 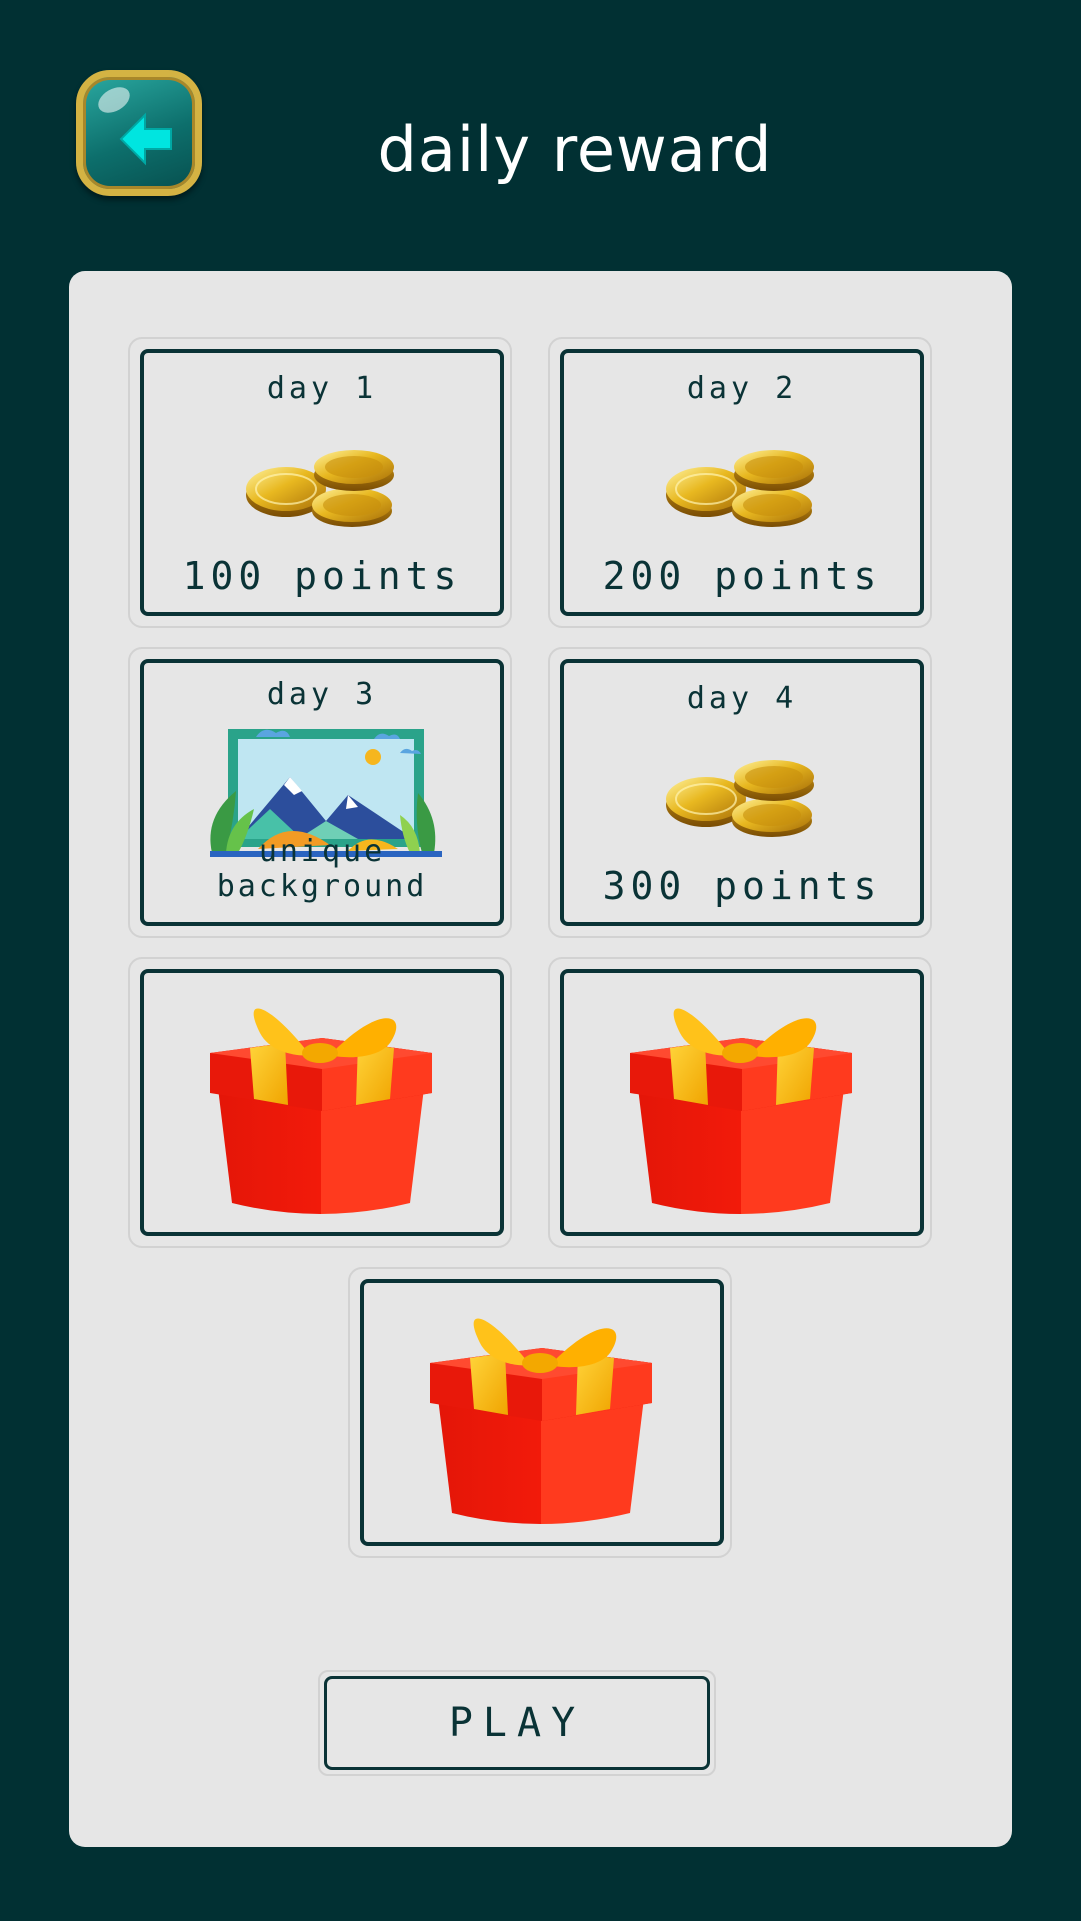 I want to click on reward-card: day 4 300 points, so click(x=742, y=792).